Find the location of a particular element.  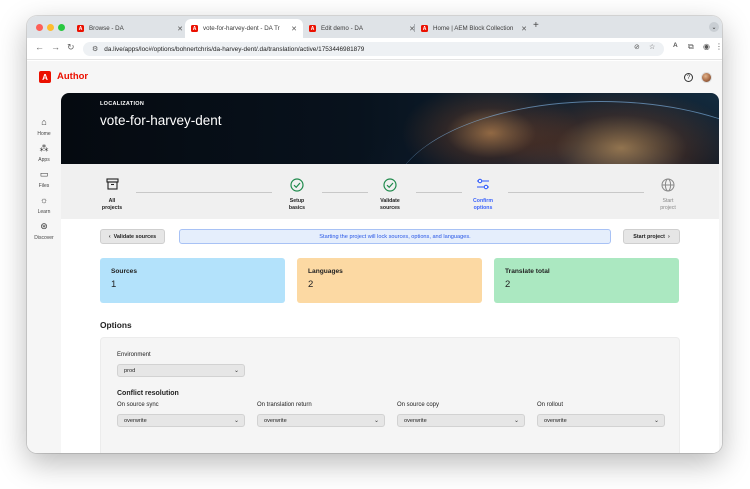

side-navigation: ⌂ Home ⁂ Apps ▭ Files ☼ Learn ⊛ Discover is located at coordinates (44, 273).